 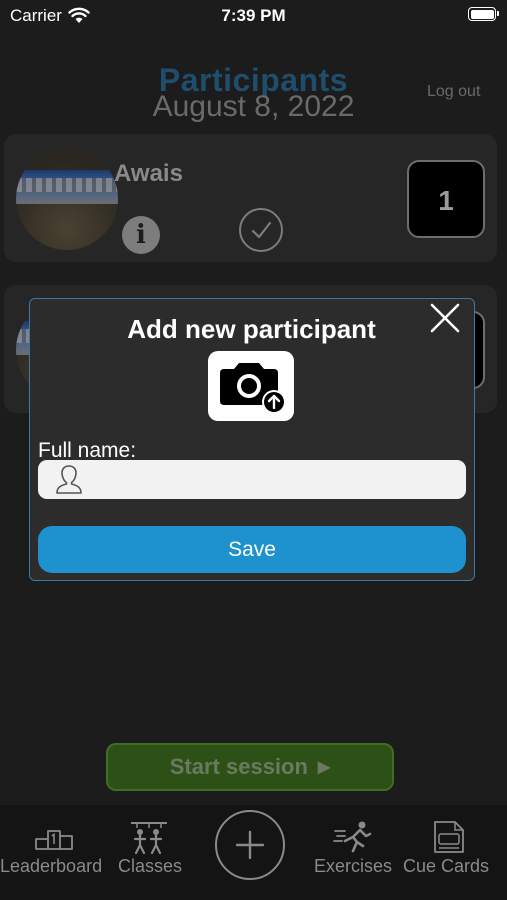 I want to click on cue-card-icon, so click(x=449, y=837).